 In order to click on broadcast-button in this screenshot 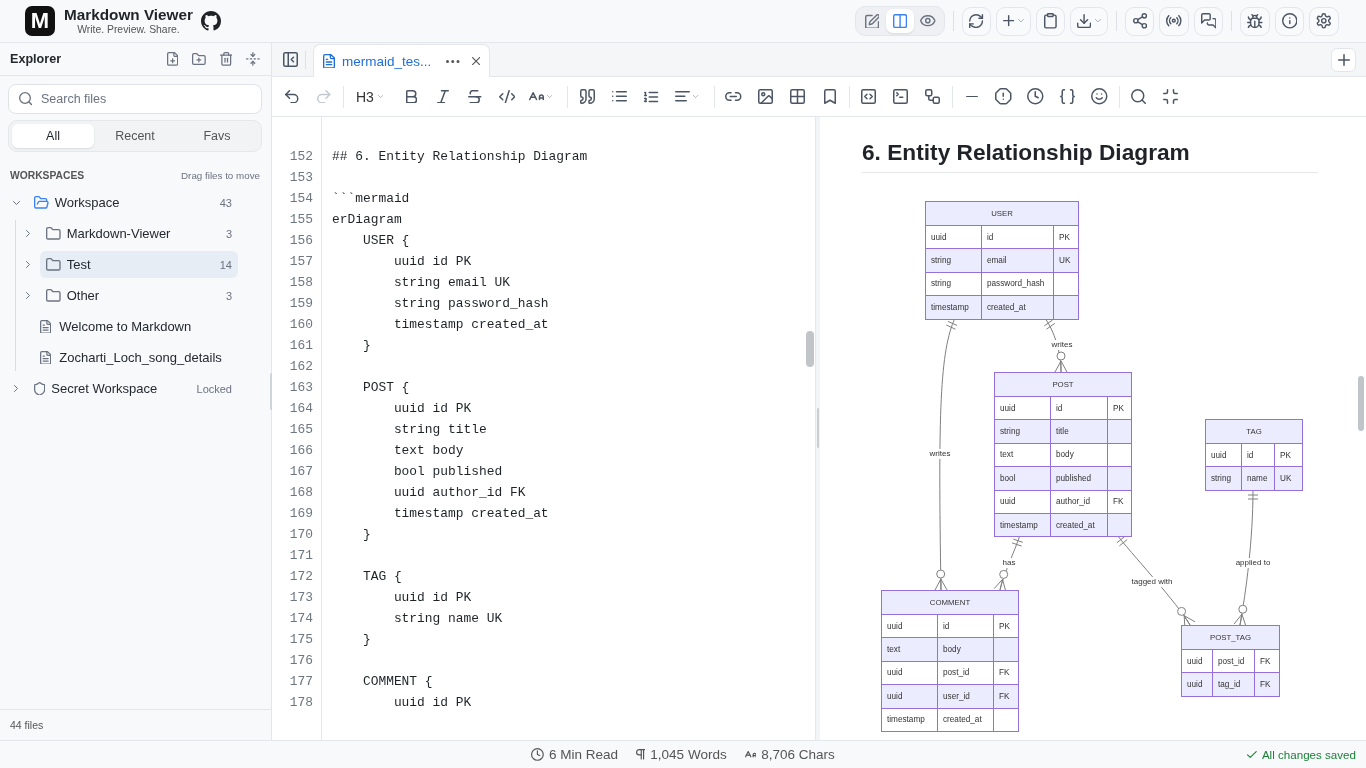, I will do `click(1174, 21)`.